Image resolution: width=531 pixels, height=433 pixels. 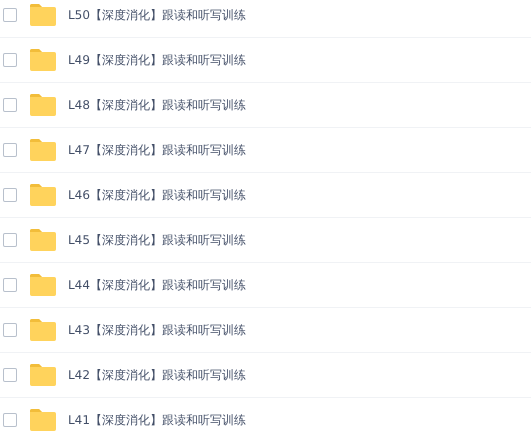 What do you see at coordinates (157, 150) in the screenshot?
I see `folder-name: L47【深度消化】跟读和听写训练` at bounding box center [157, 150].